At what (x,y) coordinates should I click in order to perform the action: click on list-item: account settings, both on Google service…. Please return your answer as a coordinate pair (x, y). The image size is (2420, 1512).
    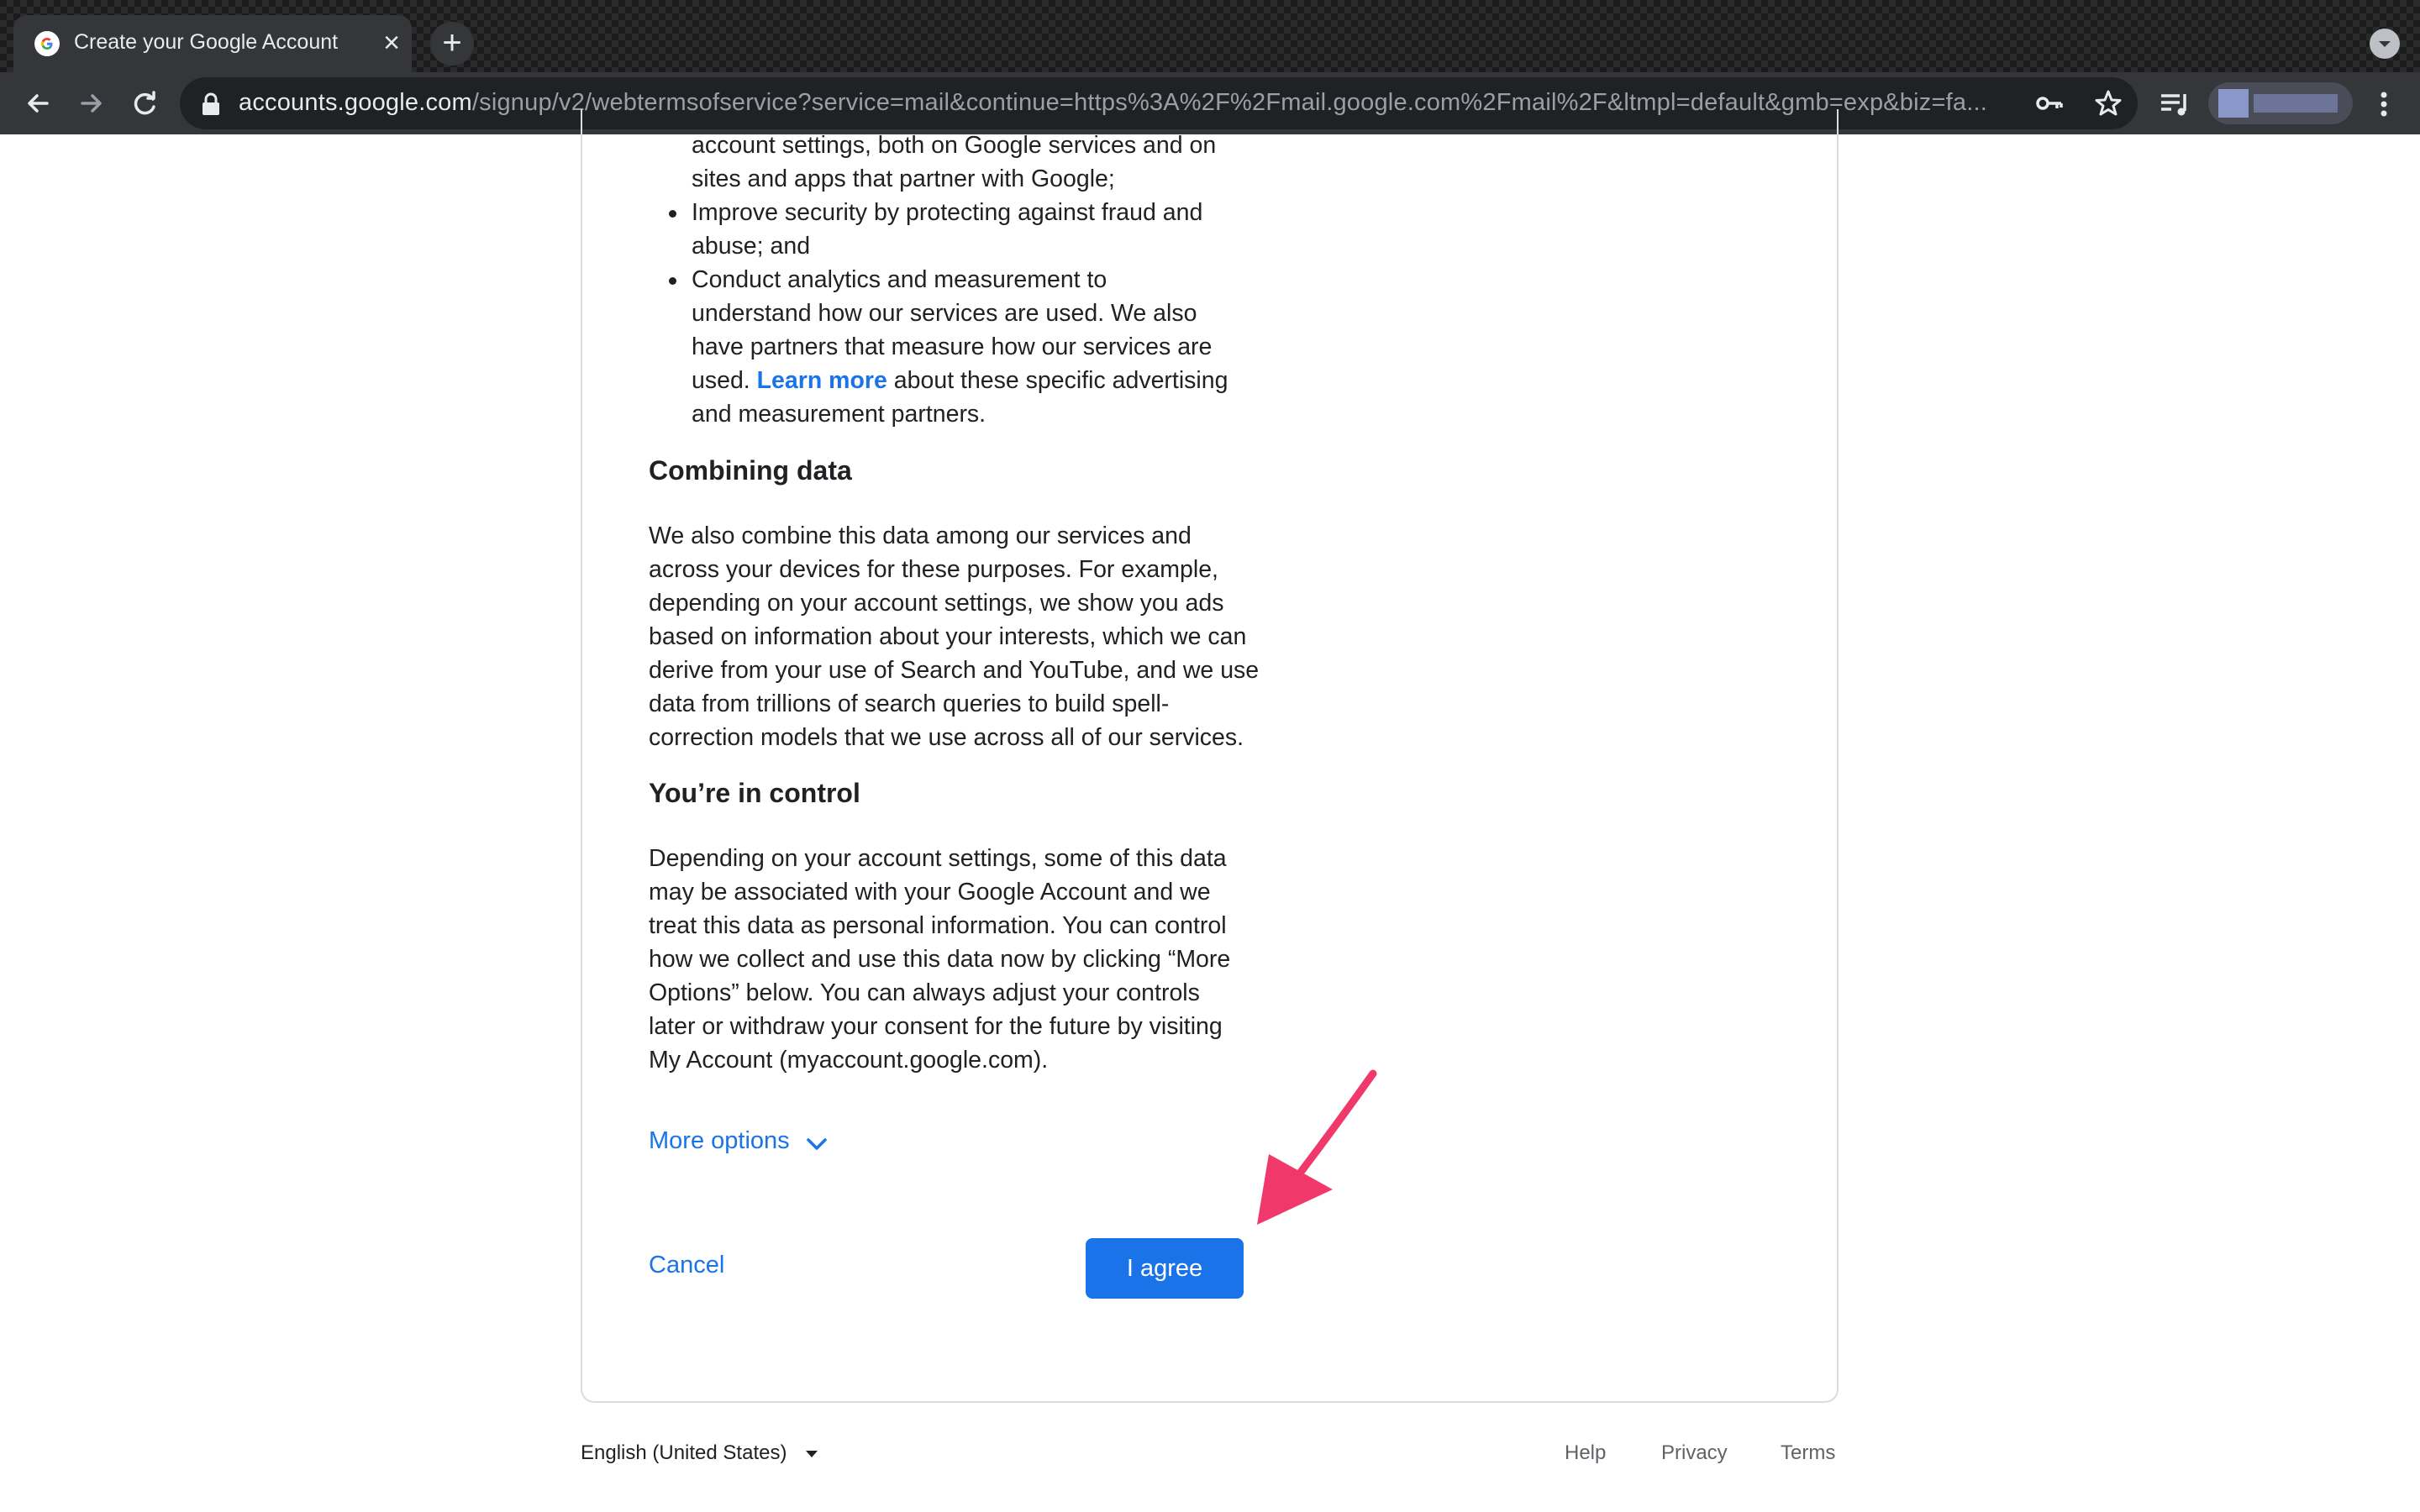
    Looking at the image, I should click on (960, 162).